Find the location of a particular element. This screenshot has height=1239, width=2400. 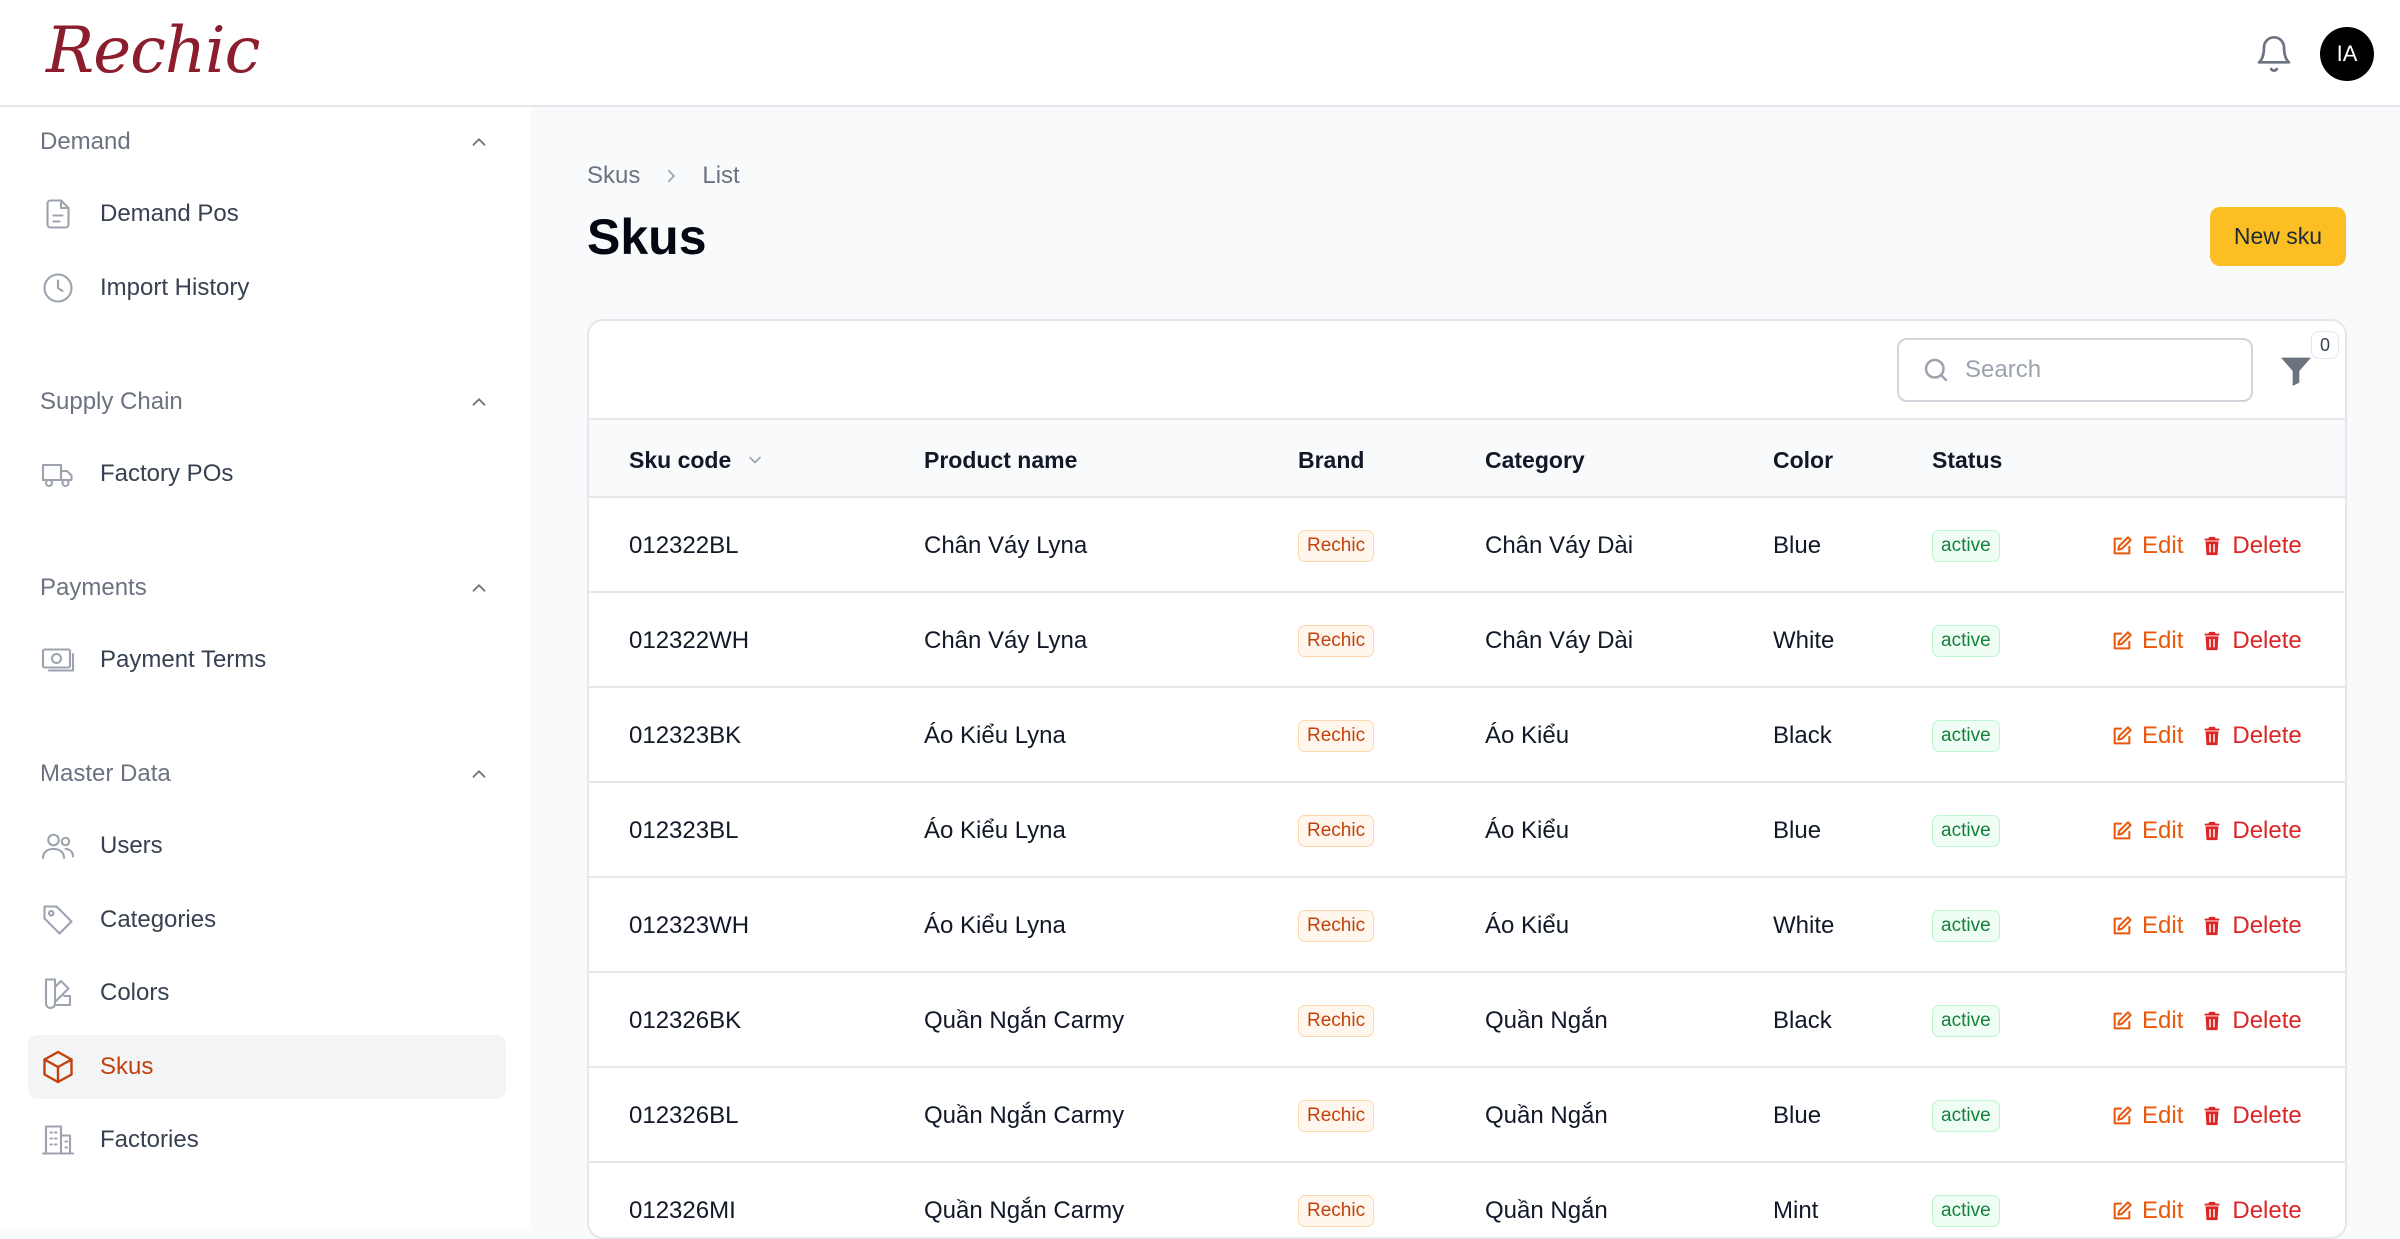

column-sku-code: Sku code is located at coordinates (697, 460).